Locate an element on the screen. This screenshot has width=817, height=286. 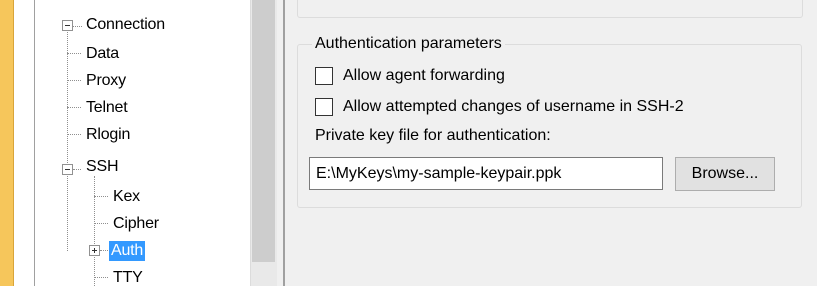
tree-item-tty: TTY is located at coordinates (128, 276).